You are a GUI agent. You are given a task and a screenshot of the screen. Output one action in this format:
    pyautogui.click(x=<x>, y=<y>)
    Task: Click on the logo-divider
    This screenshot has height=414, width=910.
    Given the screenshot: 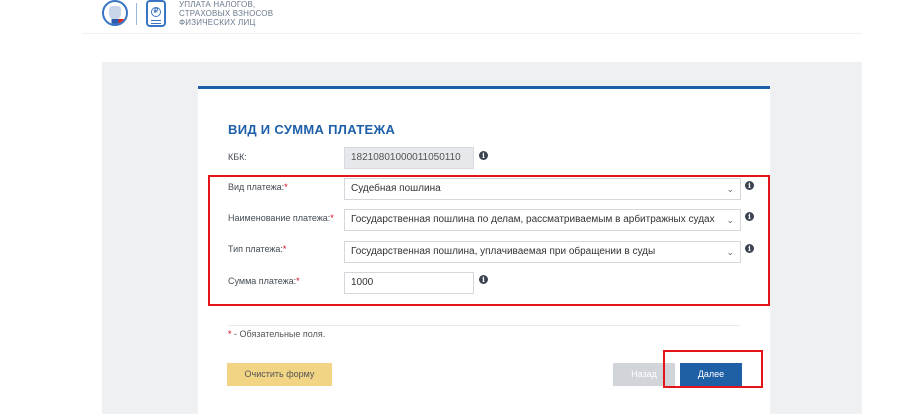 What is the action you would take?
    pyautogui.click(x=136, y=14)
    